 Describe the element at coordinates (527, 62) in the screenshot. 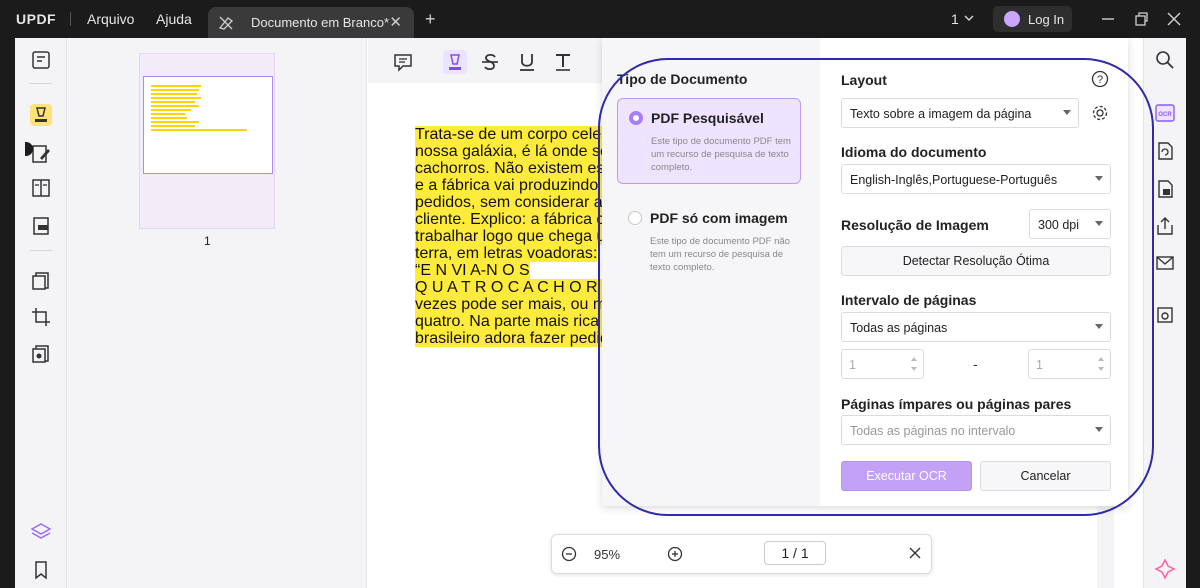

I see `underline-icon` at that location.